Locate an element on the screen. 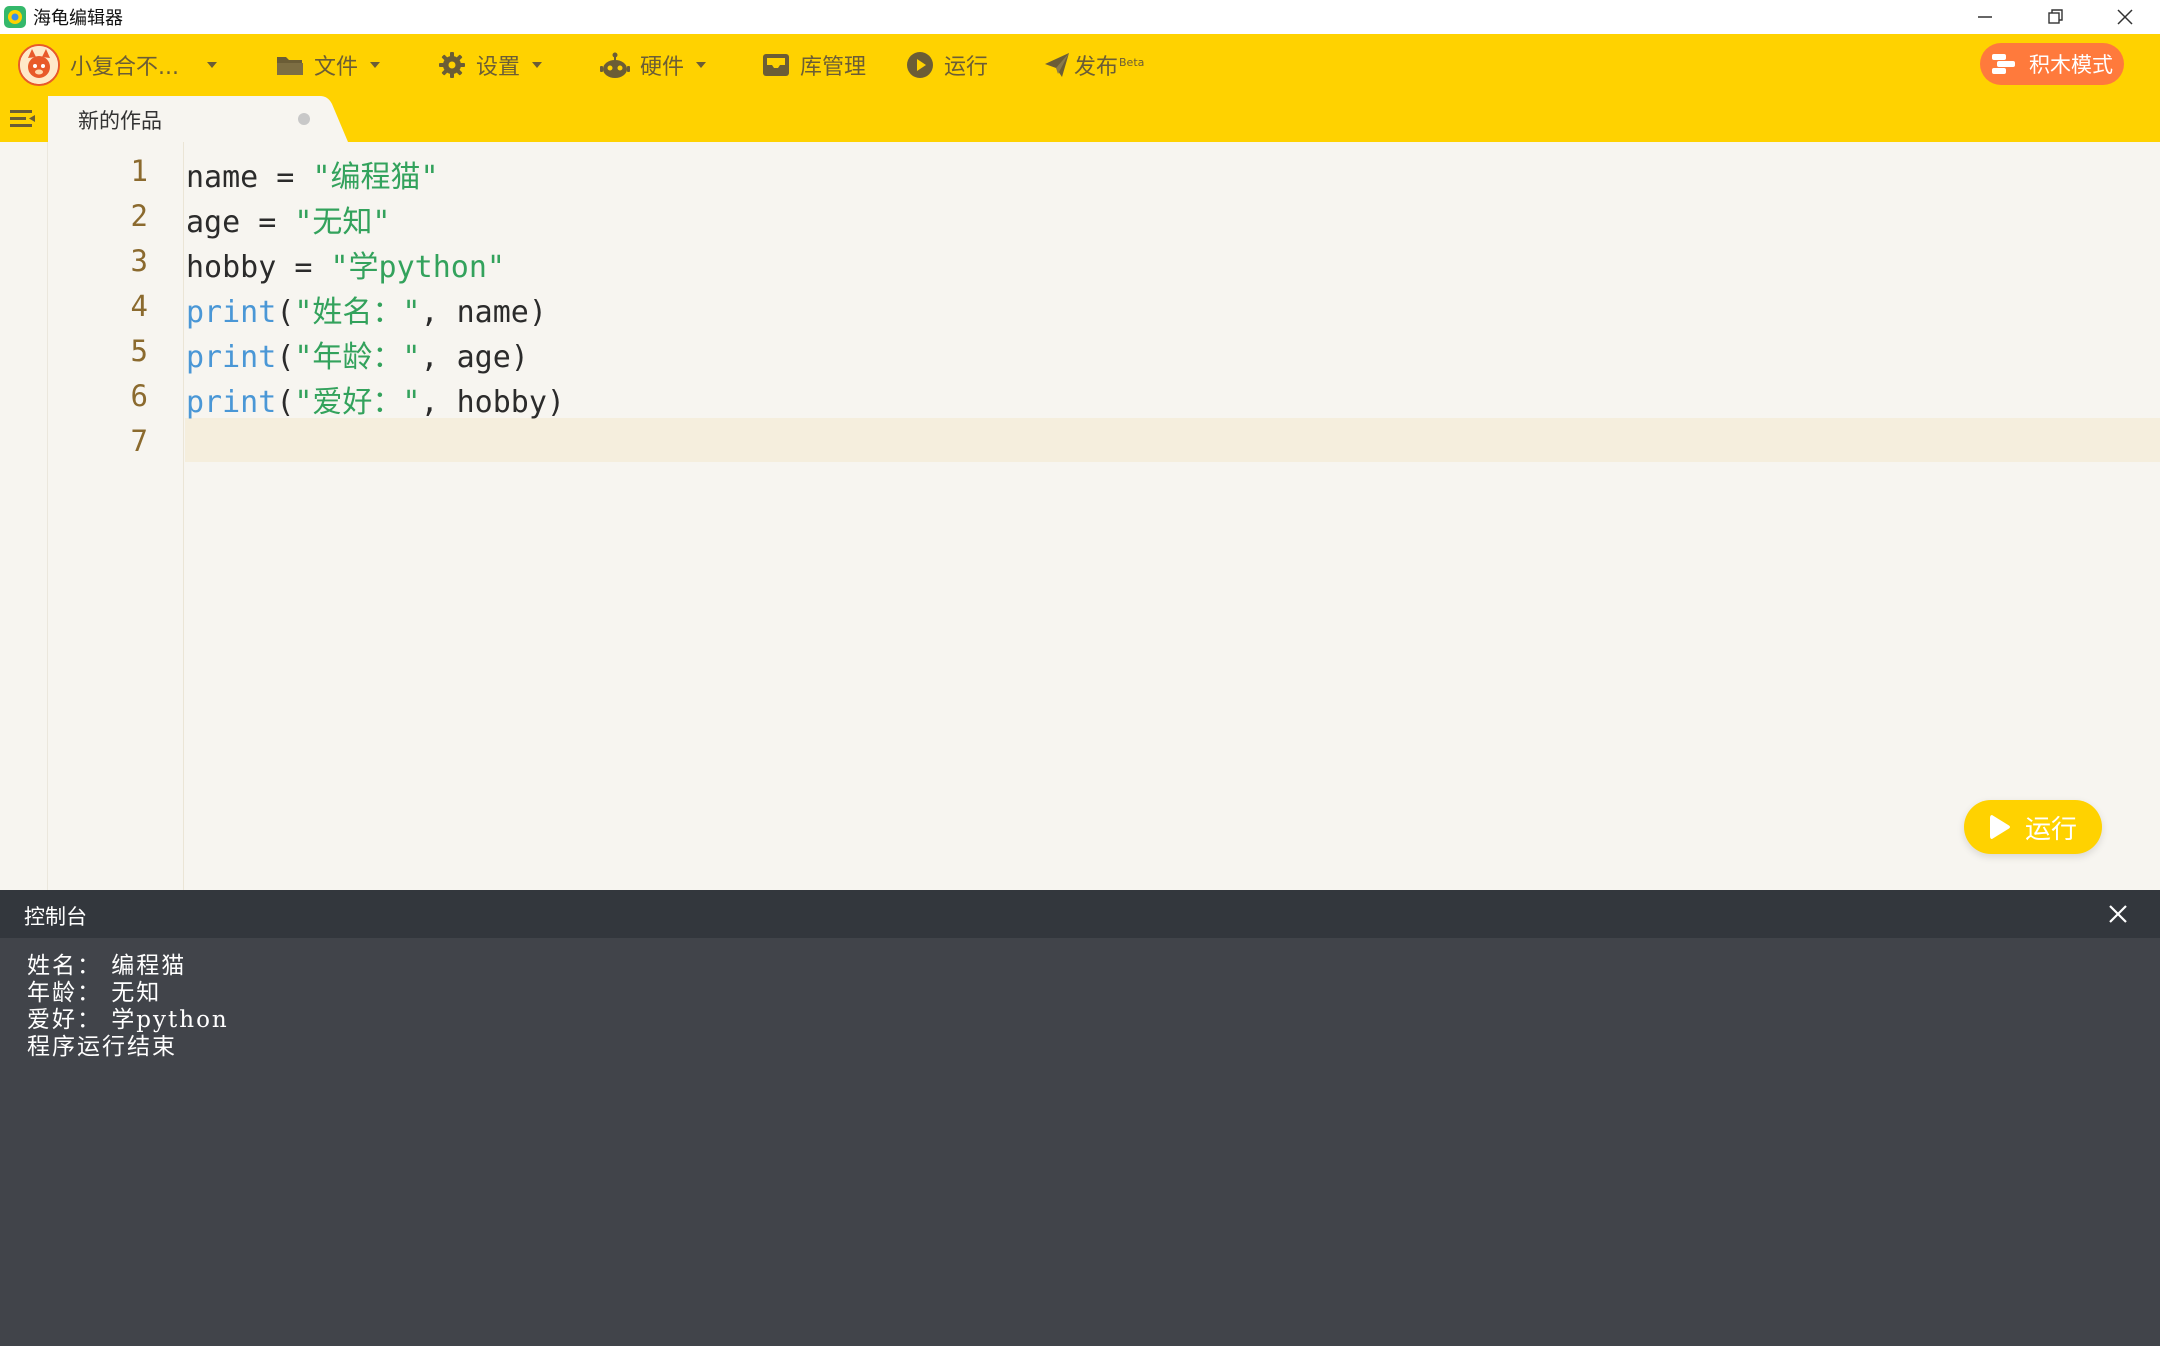 Image resolution: width=2160 pixels, height=1346 pixels. avatar-cat-icon is located at coordinates (39, 65).